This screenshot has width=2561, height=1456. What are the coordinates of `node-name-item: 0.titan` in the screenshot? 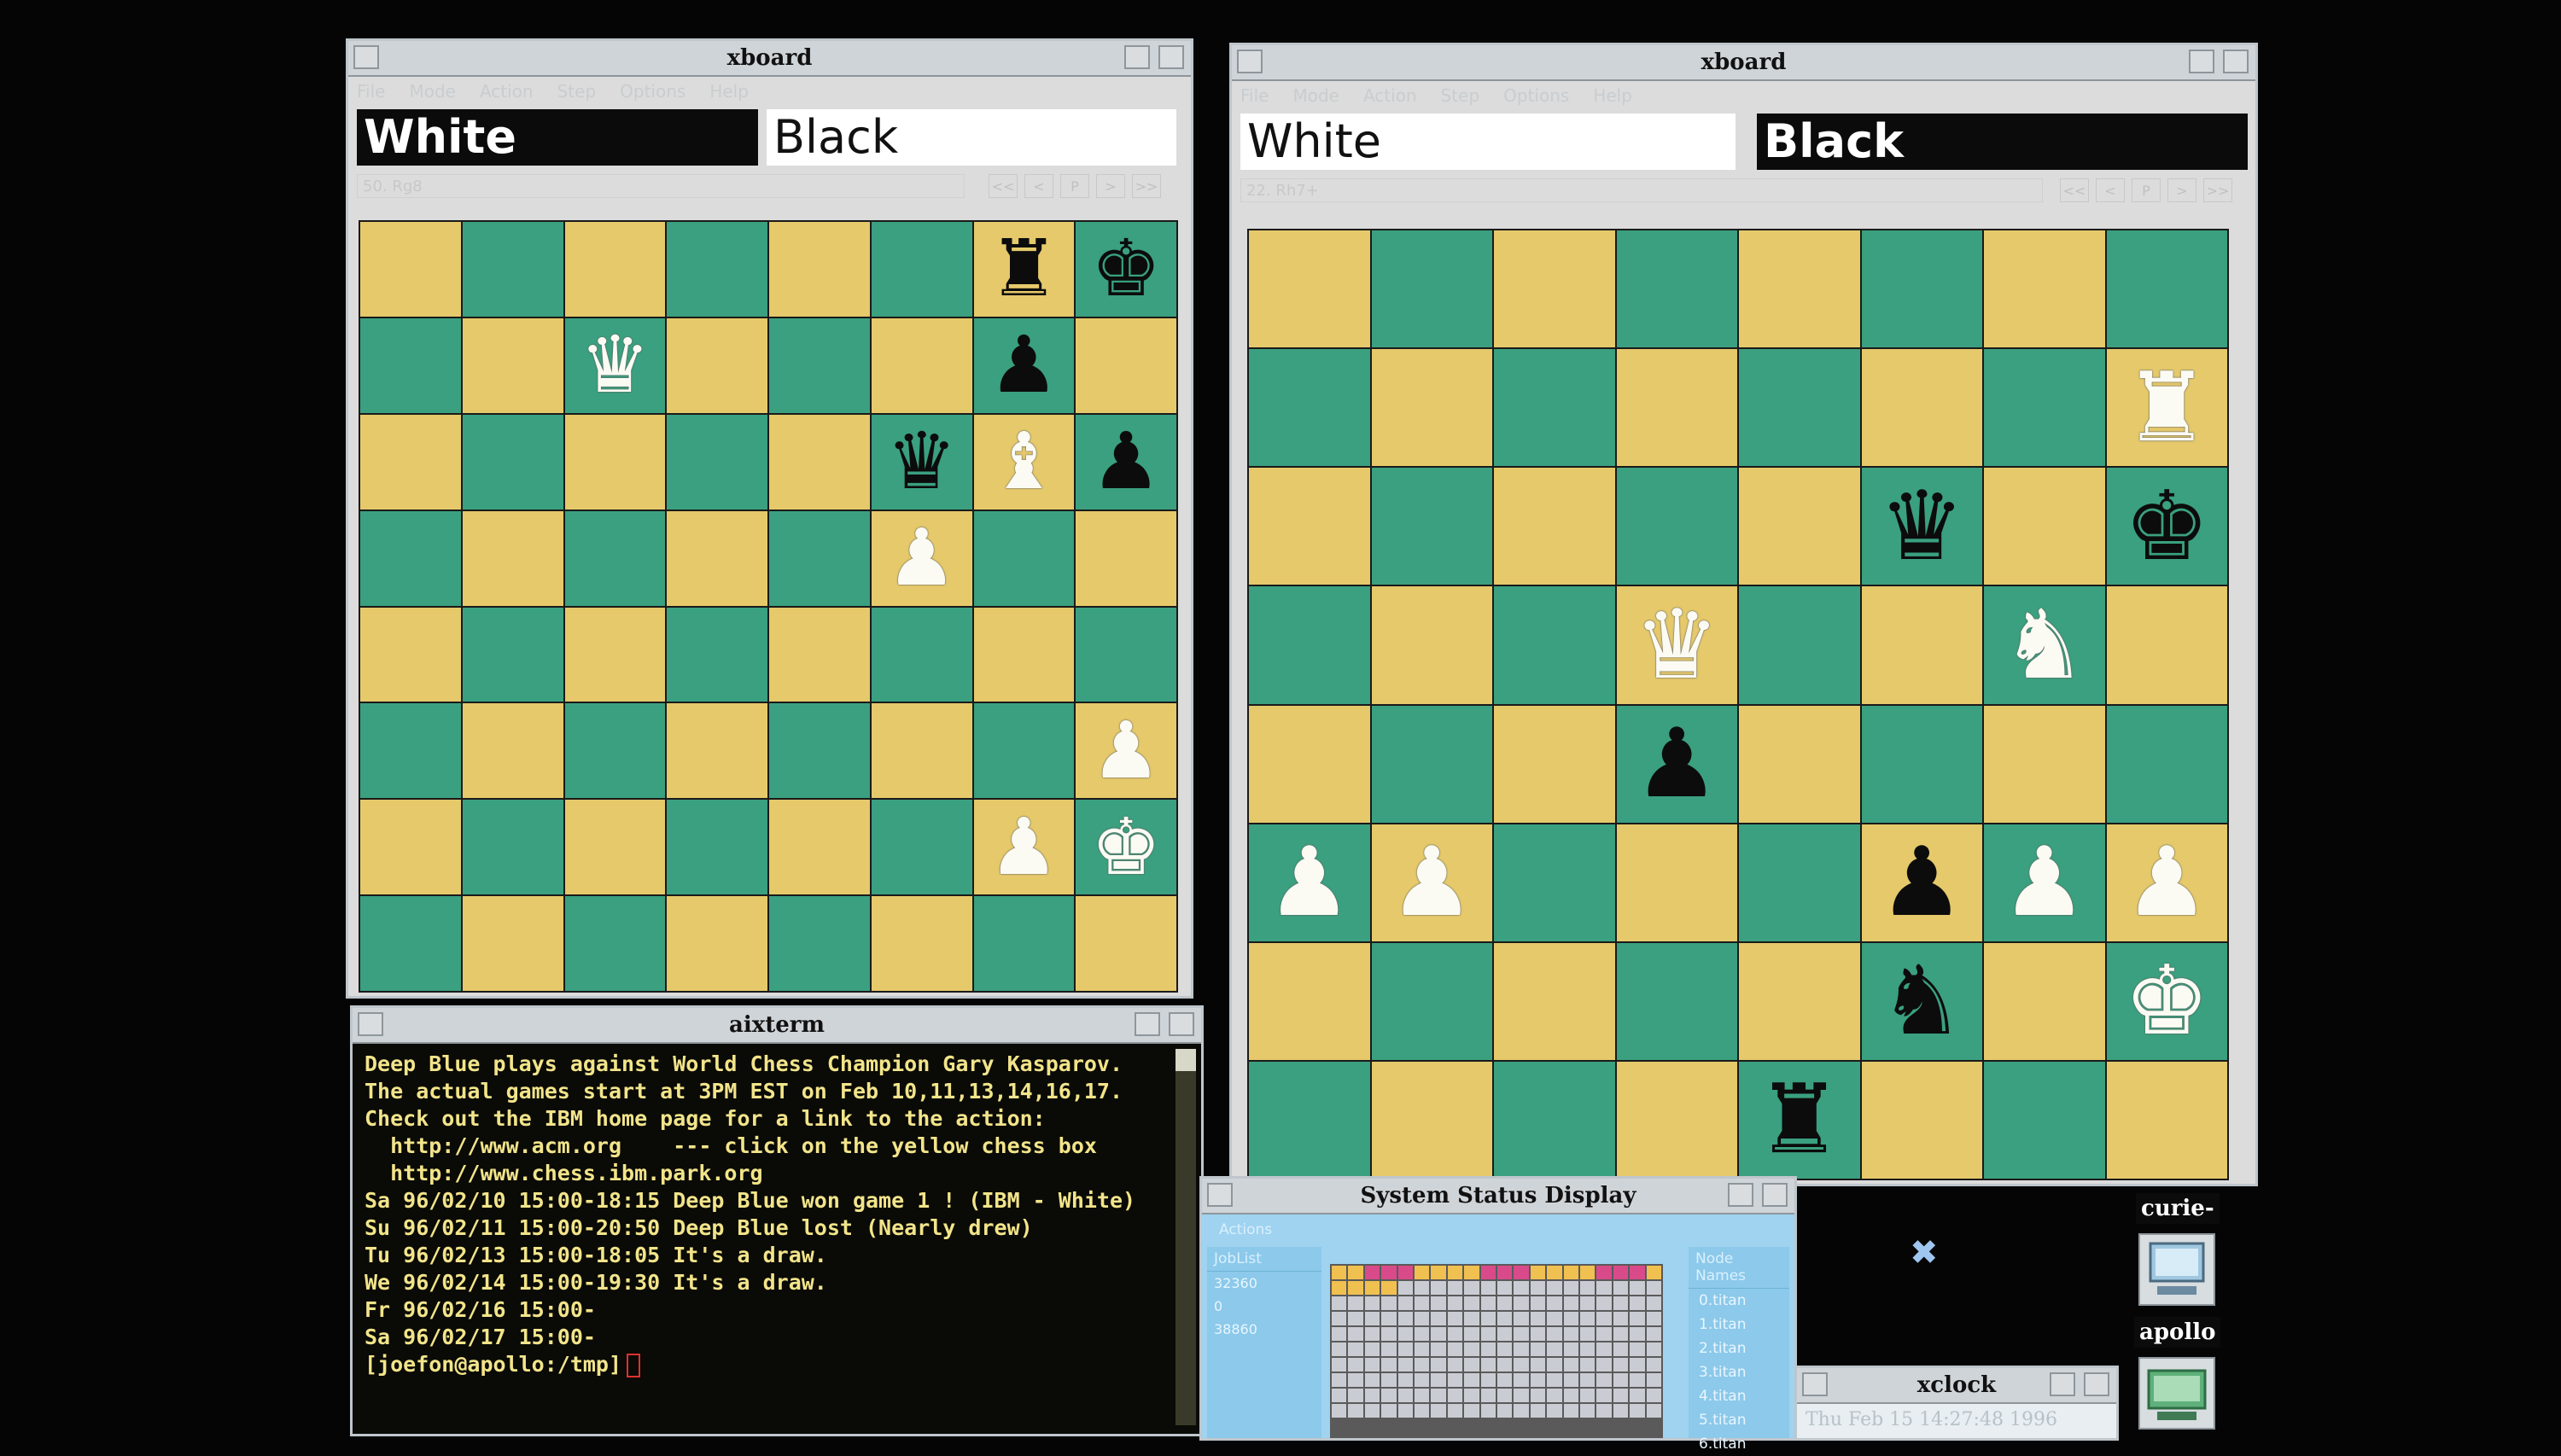 It's located at (1739, 1301).